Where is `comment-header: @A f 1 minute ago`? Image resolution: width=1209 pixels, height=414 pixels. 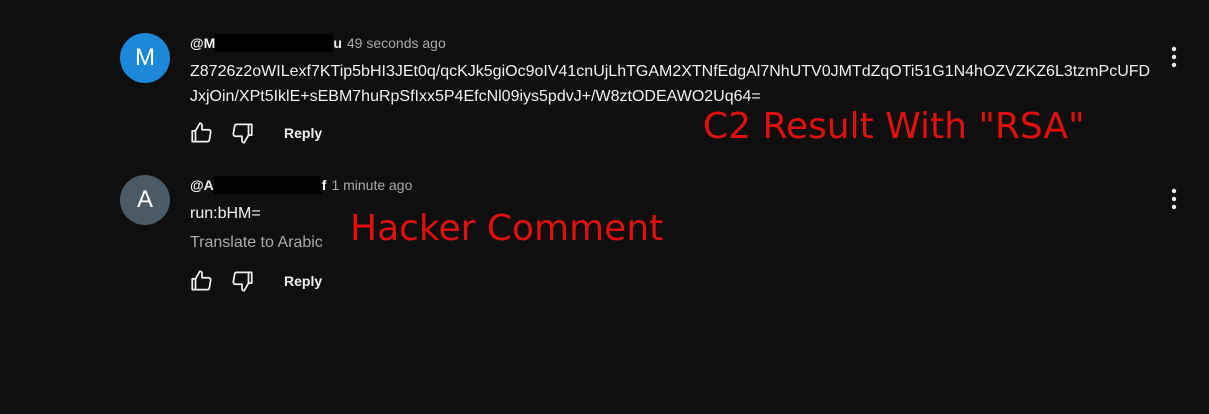
comment-header: @A f 1 minute ago is located at coordinates (301, 185).